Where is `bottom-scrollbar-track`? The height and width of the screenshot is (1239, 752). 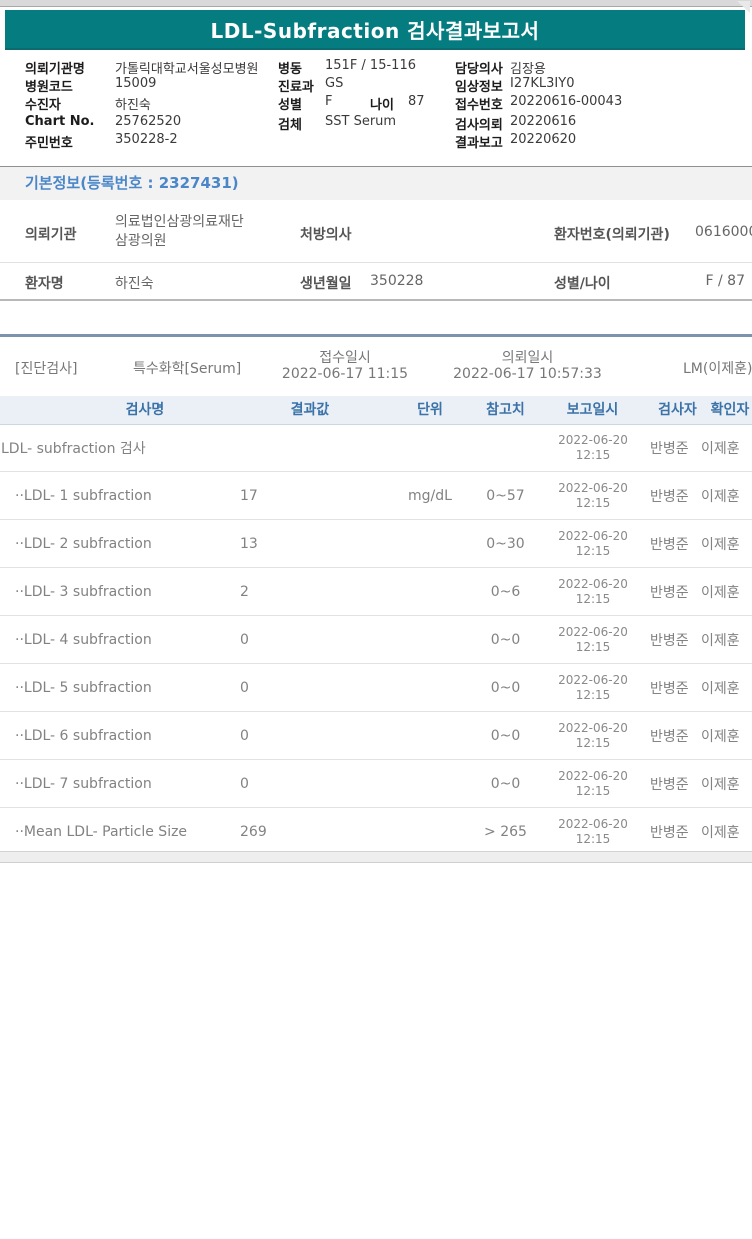 bottom-scrollbar-track is located at coordinates (376, 857).